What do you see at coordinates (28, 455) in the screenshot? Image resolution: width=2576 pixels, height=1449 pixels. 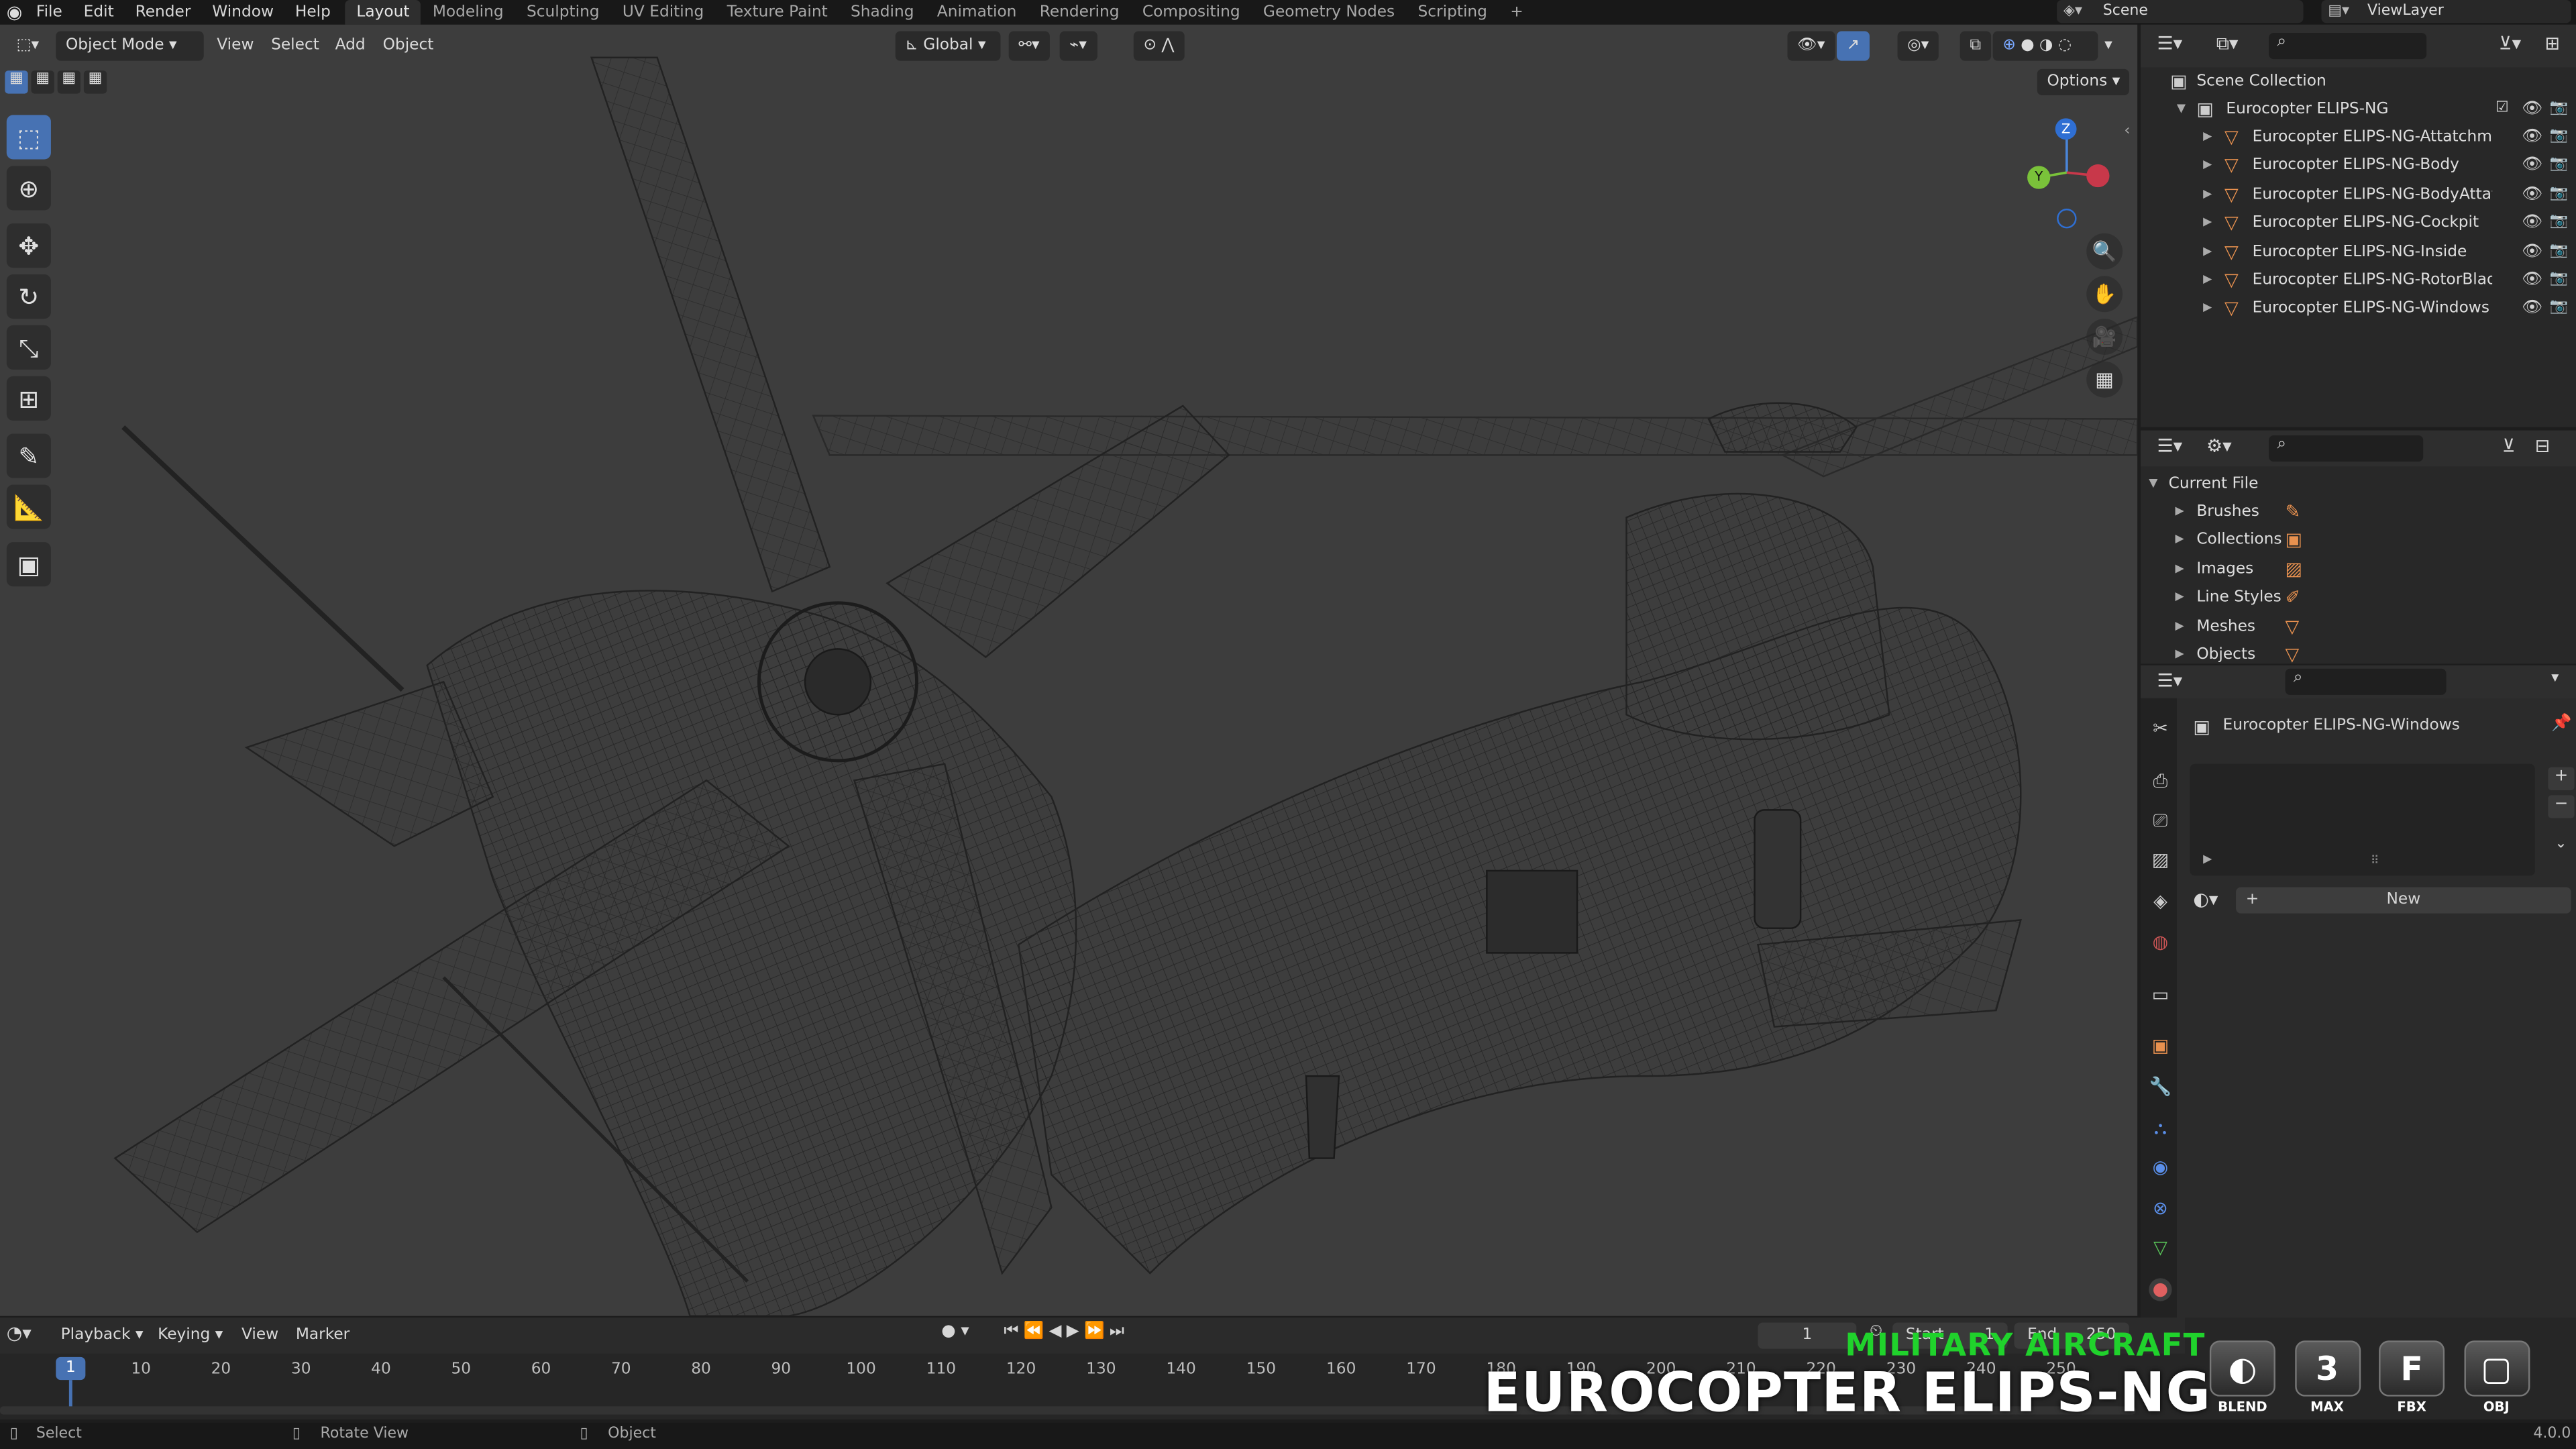 I see `annotate-tool: ✎` at bounding box center [28, 455].